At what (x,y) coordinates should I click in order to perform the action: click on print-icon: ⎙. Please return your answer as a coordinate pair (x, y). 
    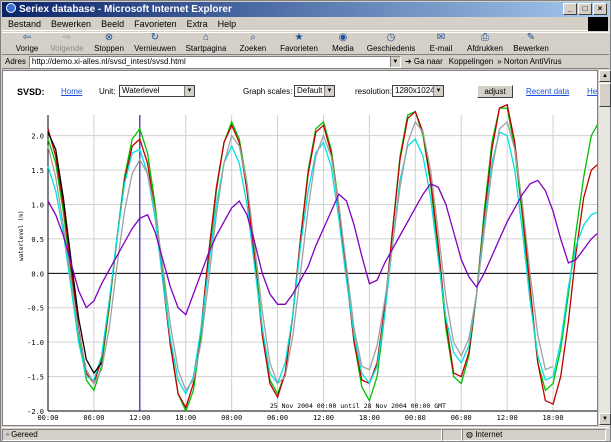
    Looking at the image, I should click on (485, 37).